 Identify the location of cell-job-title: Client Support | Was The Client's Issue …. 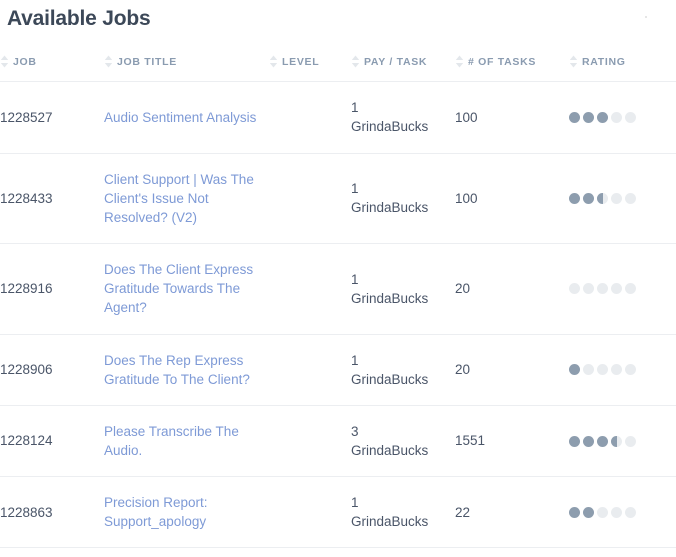
(186, 199).